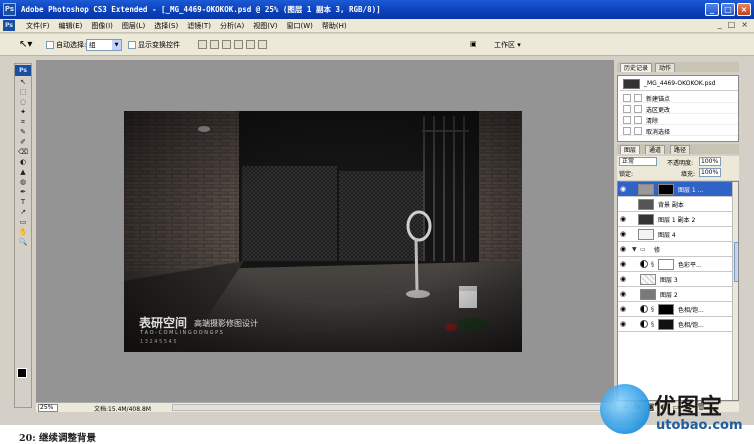  Describe the element at coordinates (744, 24) in the screenshot. I see `doc-close-button: ×` at that location.